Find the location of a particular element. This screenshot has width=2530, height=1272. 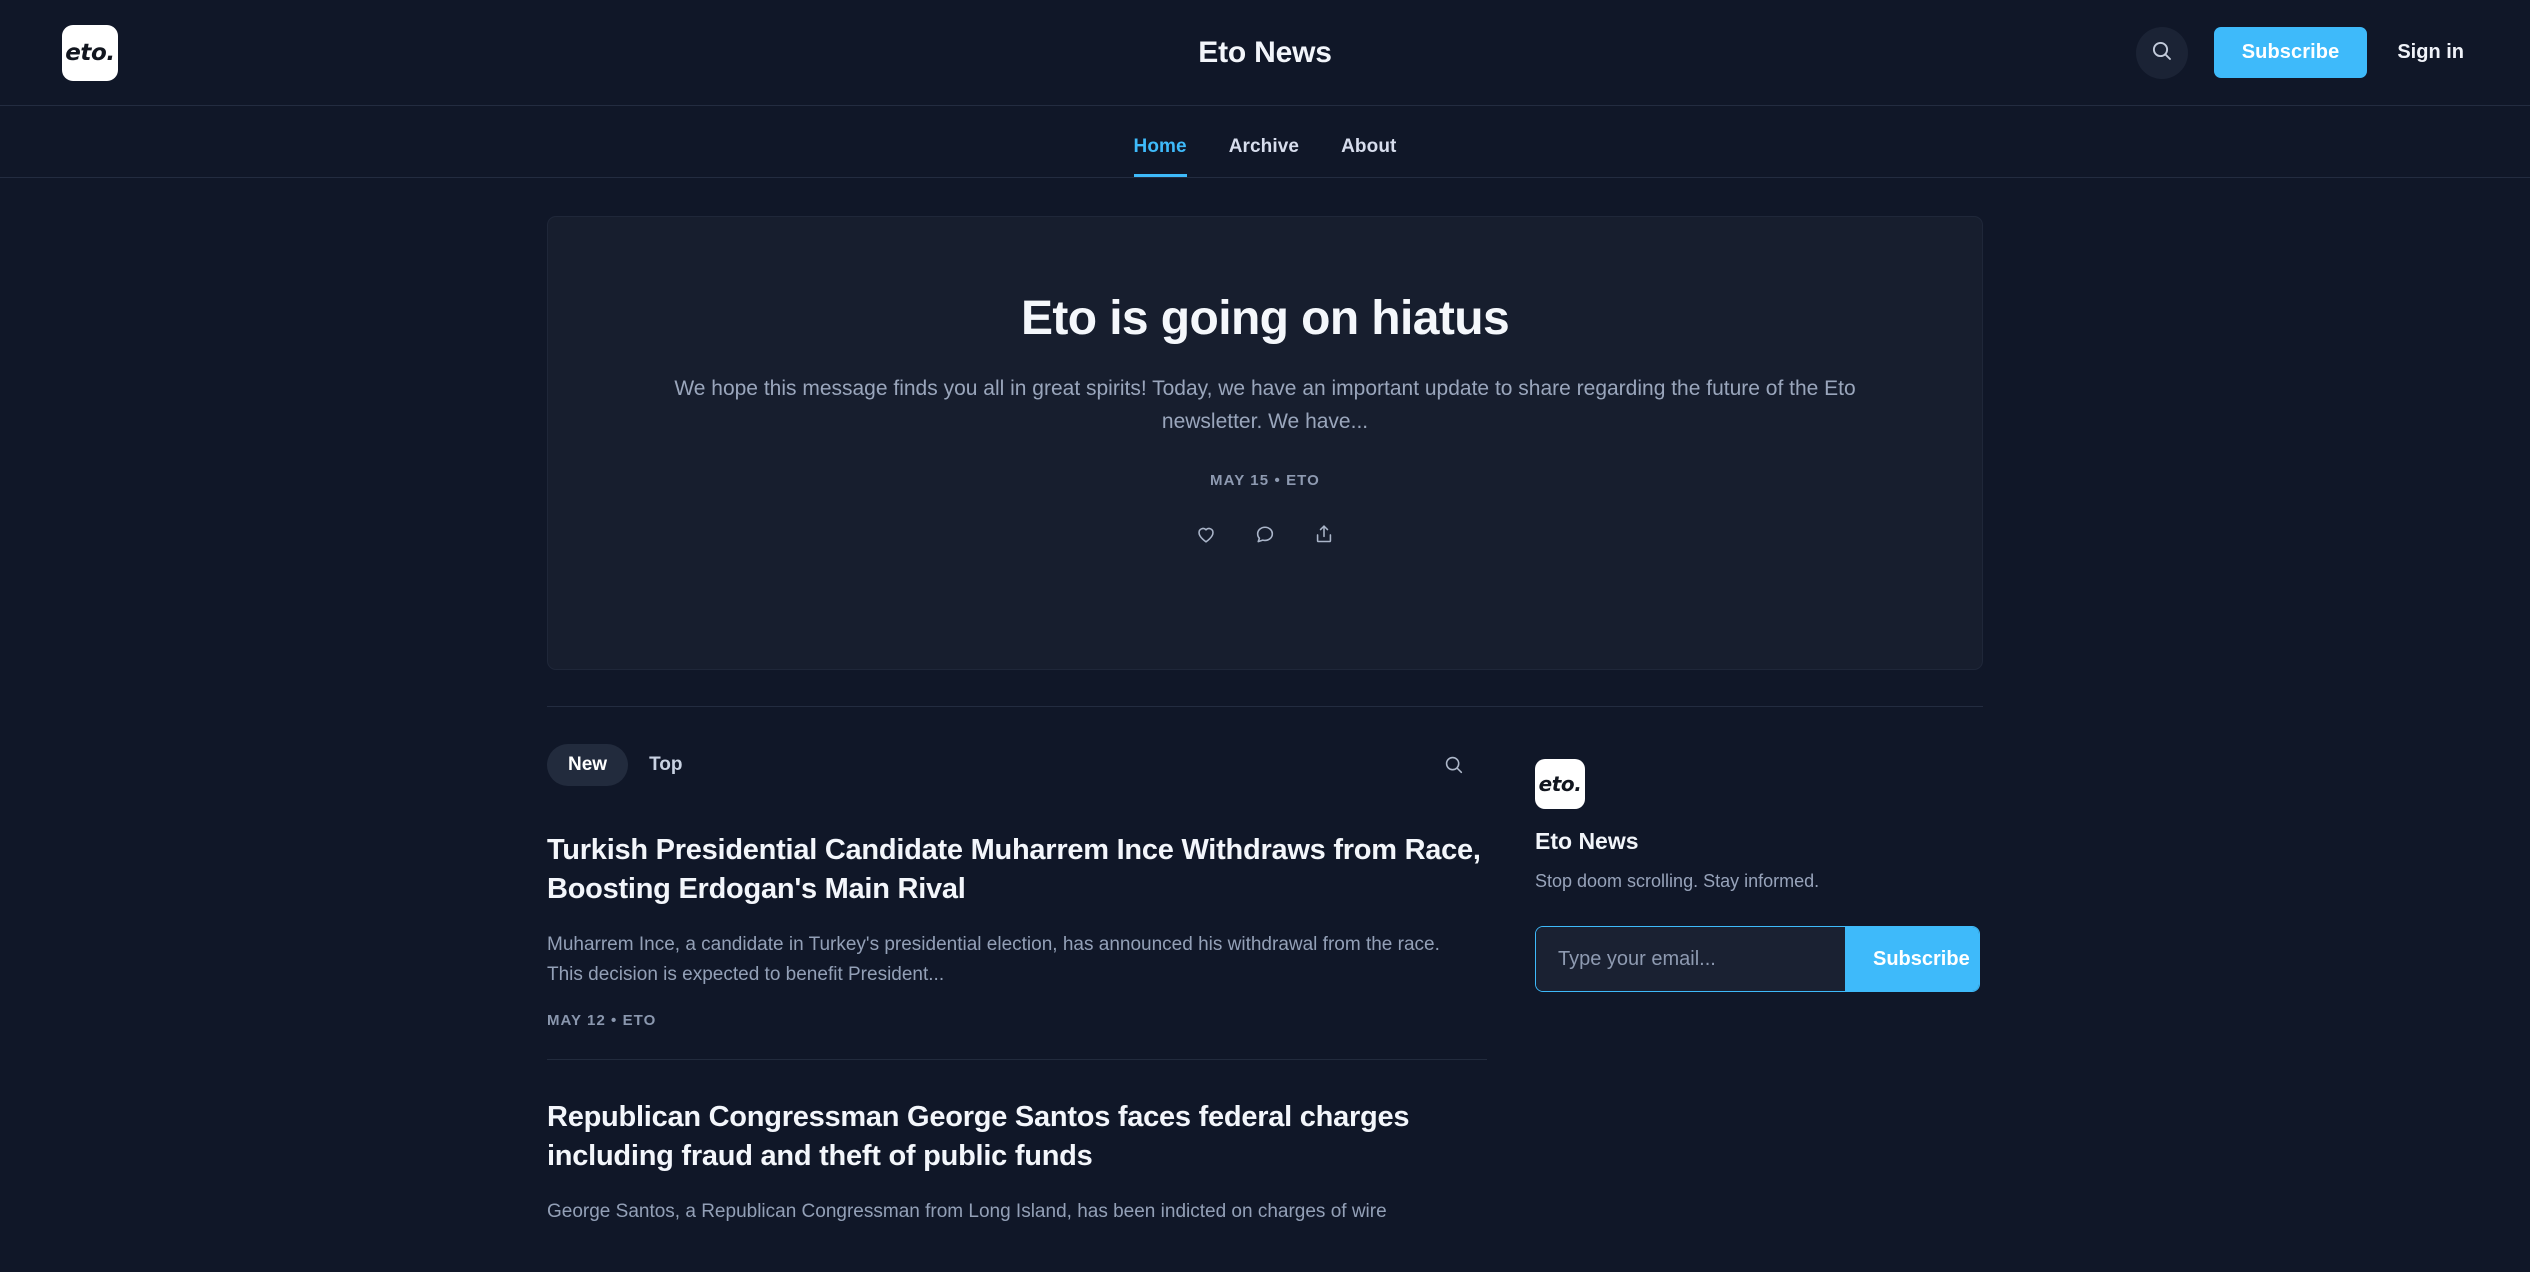

feed-toolbar: New Top is located at coordinates (1017, 765).